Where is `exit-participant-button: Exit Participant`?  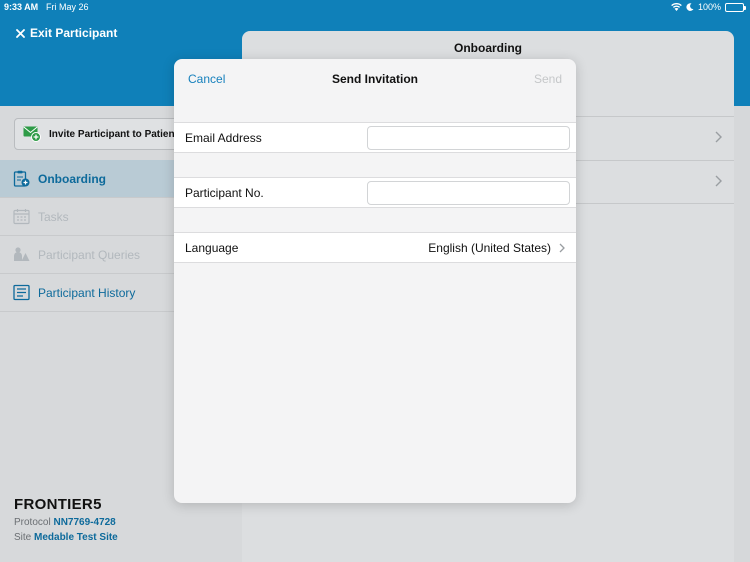 exit-participant-button: Exit Participant is located at coordinates (66, 33).